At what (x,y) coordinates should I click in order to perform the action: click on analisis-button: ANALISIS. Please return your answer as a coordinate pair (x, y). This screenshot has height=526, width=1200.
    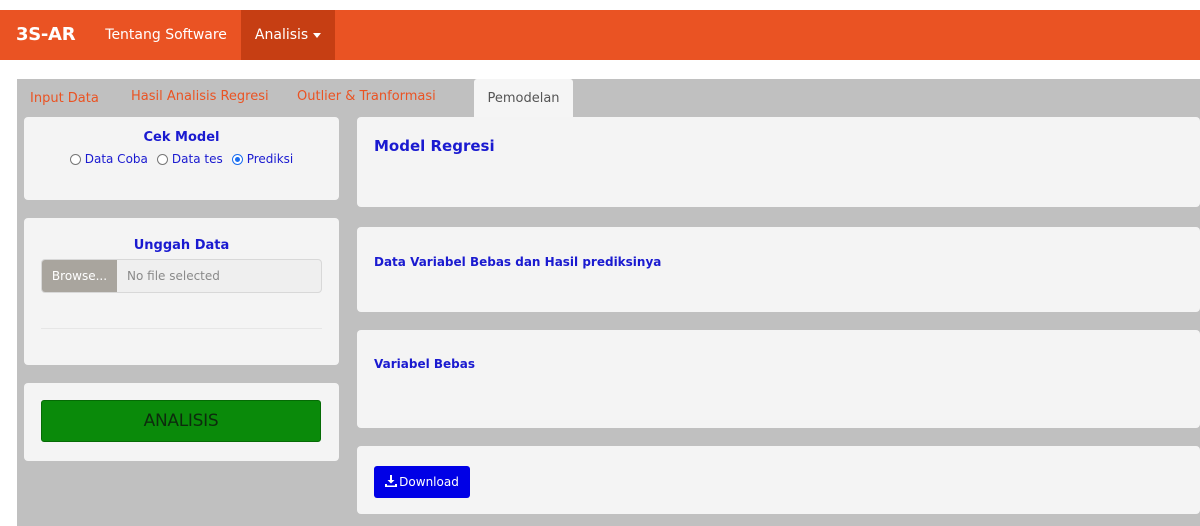
    Looking at the image, I should click on (181, 421).